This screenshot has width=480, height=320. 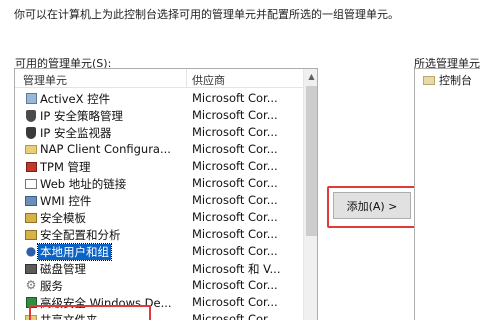 What do you see at coordinates (208, 80) in the screenshot?
I see `column-header-vendor: 供应商` at bounding box center [208, 80].